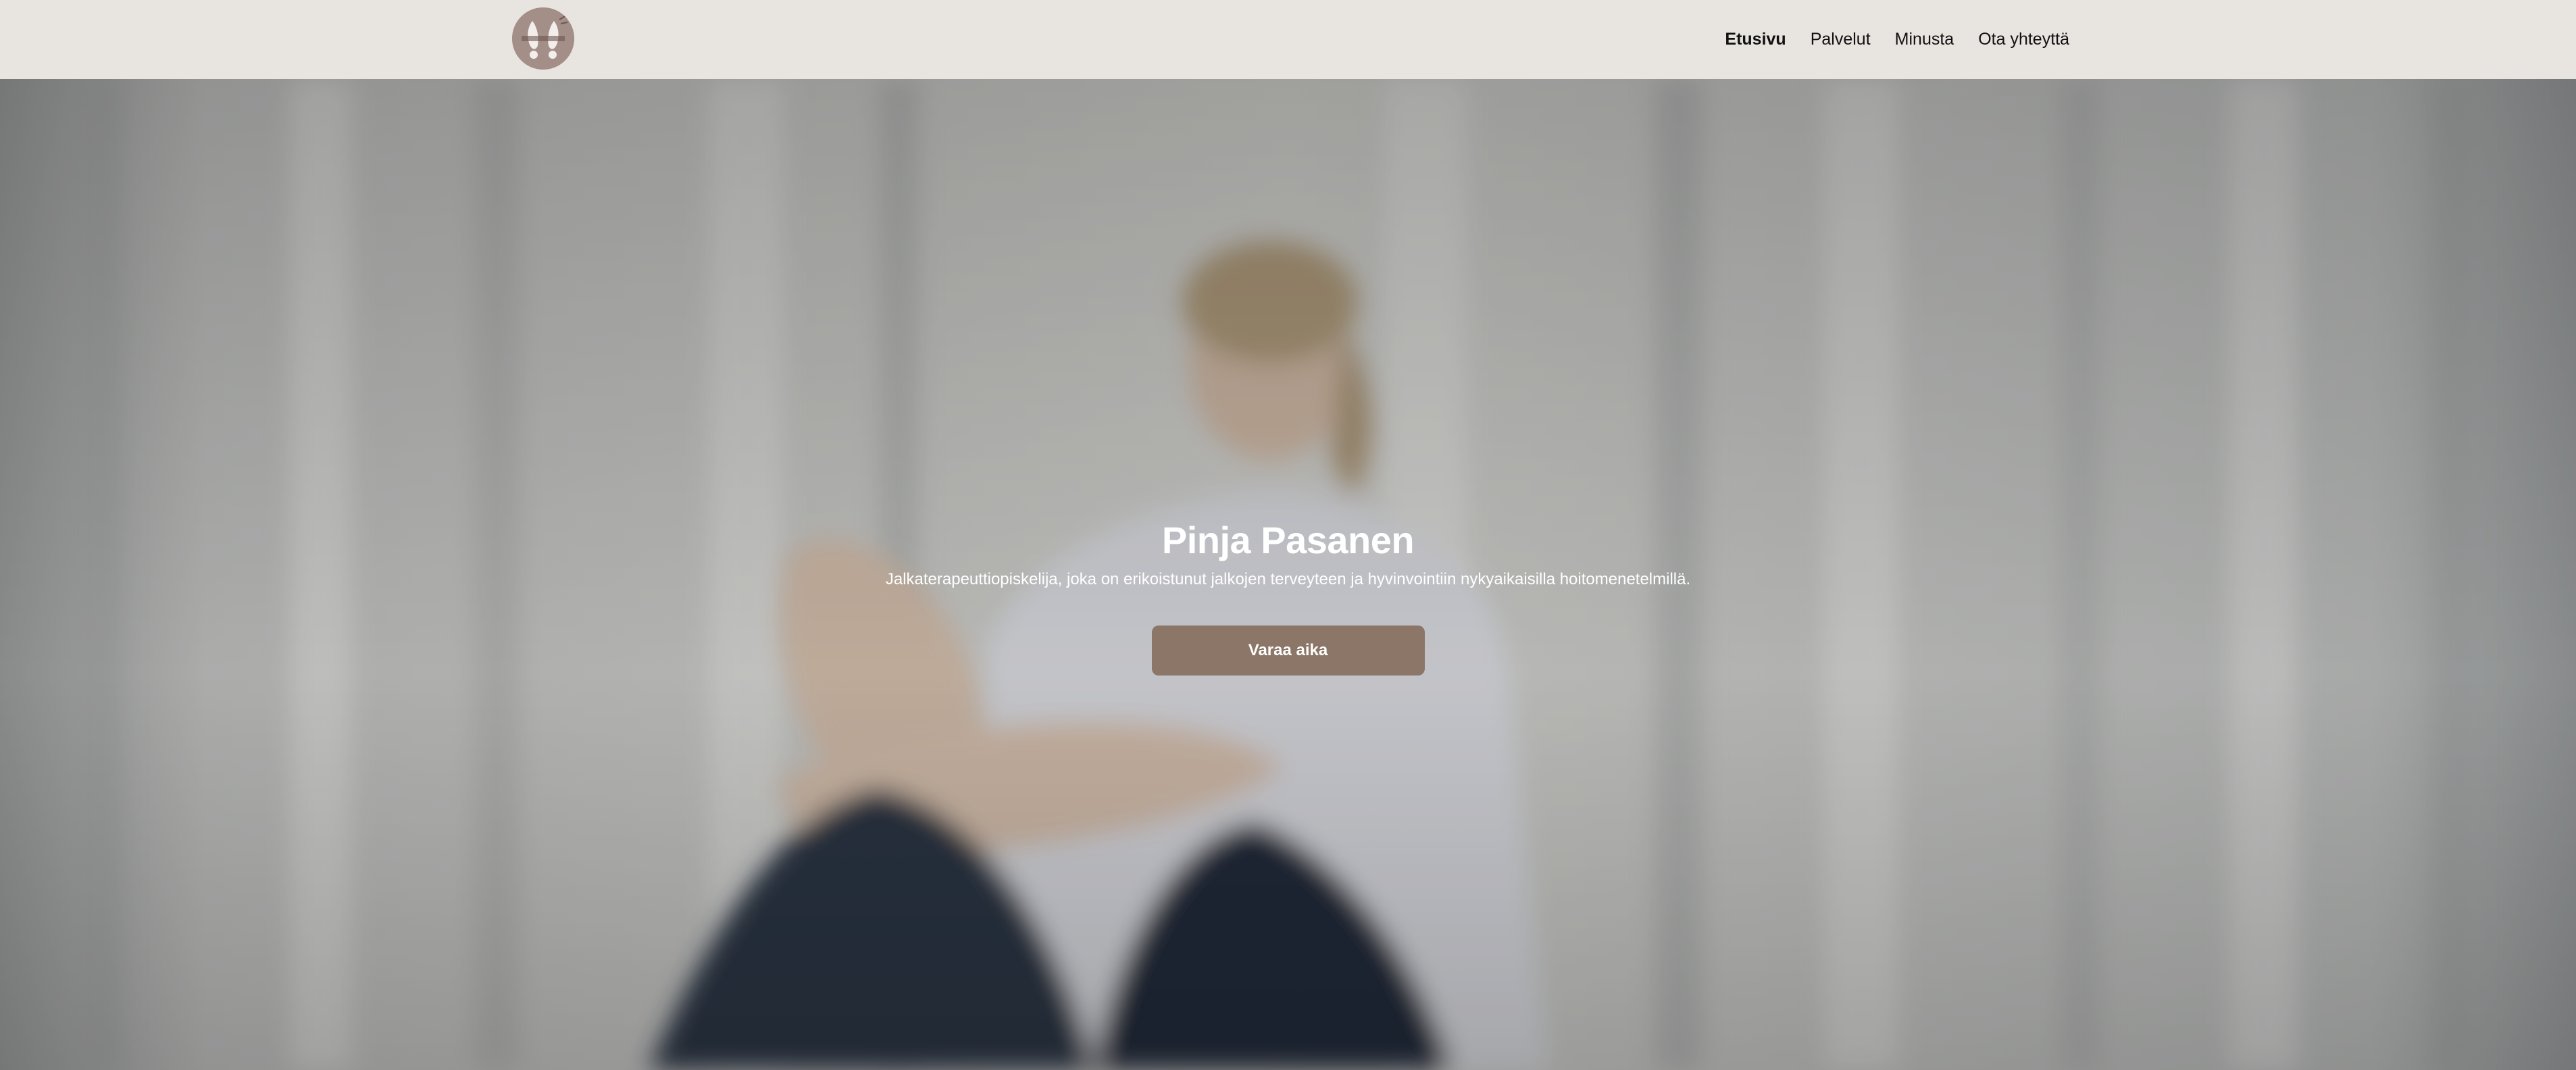  Describe the element at coordinates (1288, 651) in the screenshot. I see `book-appointment-button: Varaa aika` at that location.